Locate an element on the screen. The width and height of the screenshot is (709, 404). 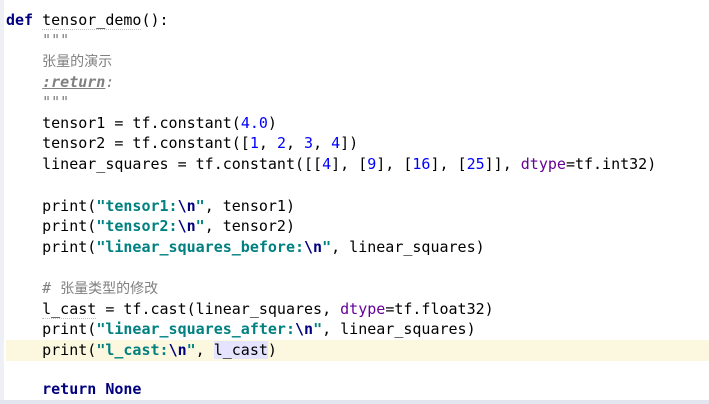
docstring-return-tag: :return is located at coordinates (74, 82).